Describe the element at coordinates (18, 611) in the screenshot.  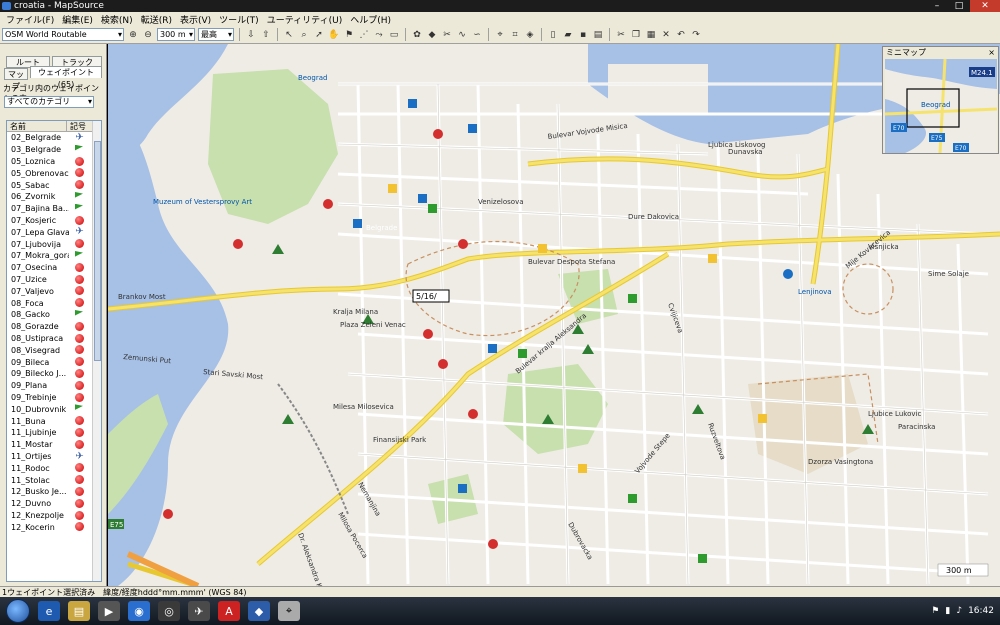
I see `start-button` at that location.